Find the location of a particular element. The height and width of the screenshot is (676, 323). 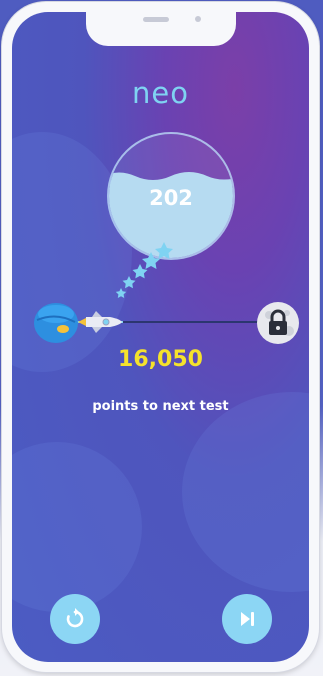

phone-notch is located at coordinates (161, 29).